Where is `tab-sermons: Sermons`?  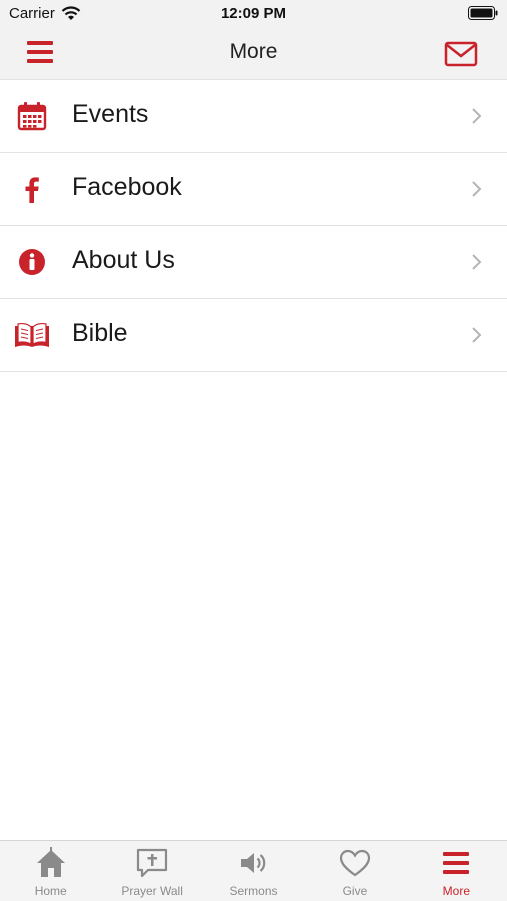
tab-sermons: Sermons is located at coordinates (253, 871).